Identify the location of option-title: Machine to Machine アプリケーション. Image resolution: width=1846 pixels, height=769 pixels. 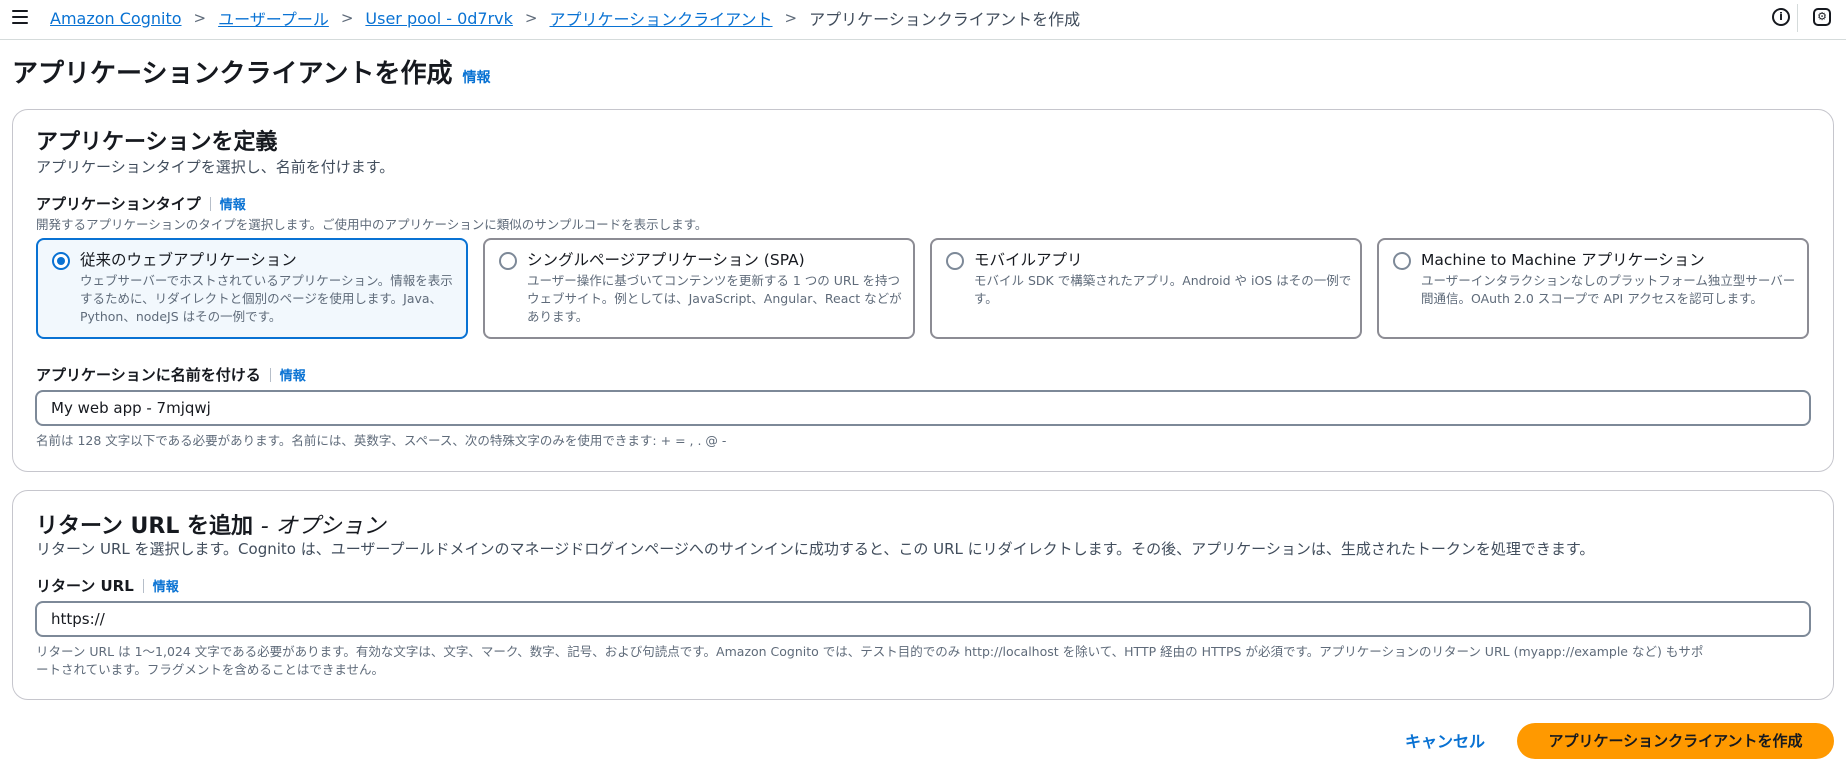
(1563, 260).